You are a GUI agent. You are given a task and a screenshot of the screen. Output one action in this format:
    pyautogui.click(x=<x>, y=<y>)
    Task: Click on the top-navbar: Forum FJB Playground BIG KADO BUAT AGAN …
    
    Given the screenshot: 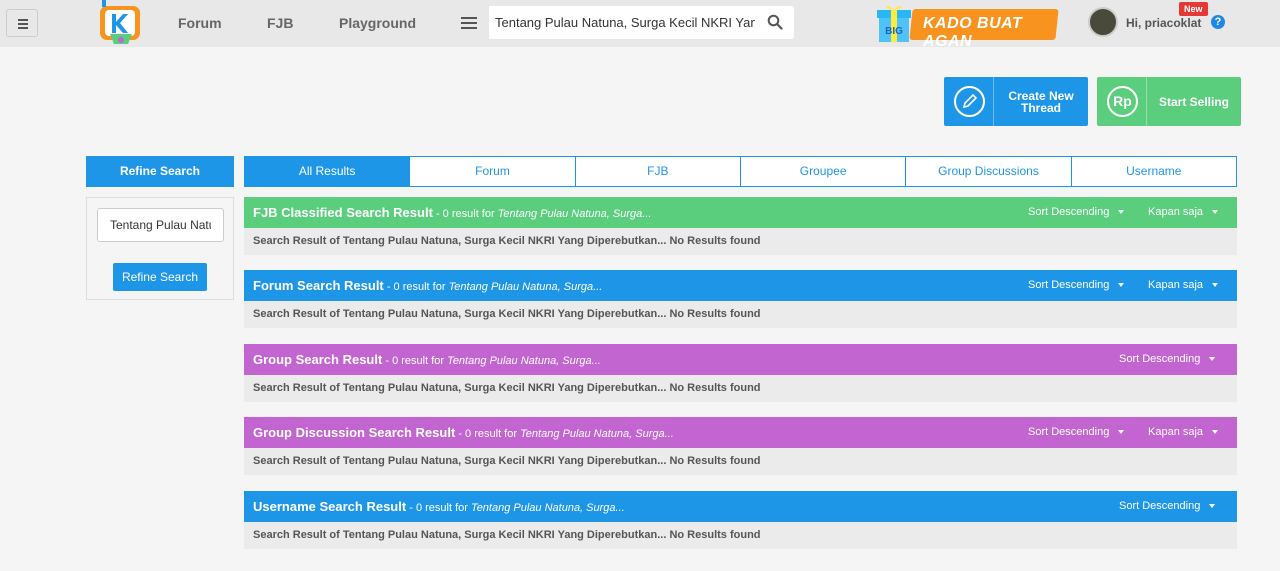 What is the action you would take?
    pyautogui.click(x=640, y=25)
    